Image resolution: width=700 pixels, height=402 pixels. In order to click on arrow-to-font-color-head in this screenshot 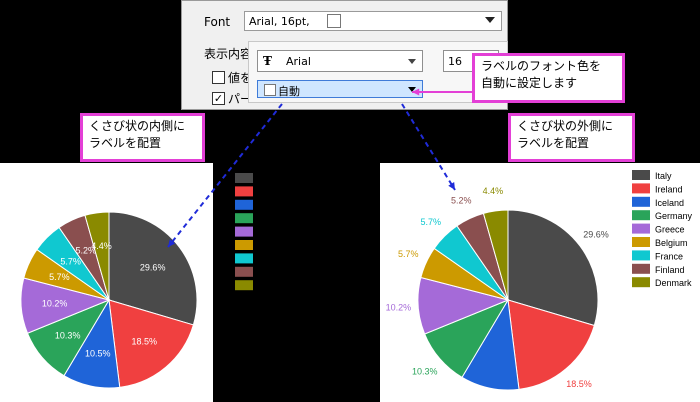, I will do `click(416, 92)`.